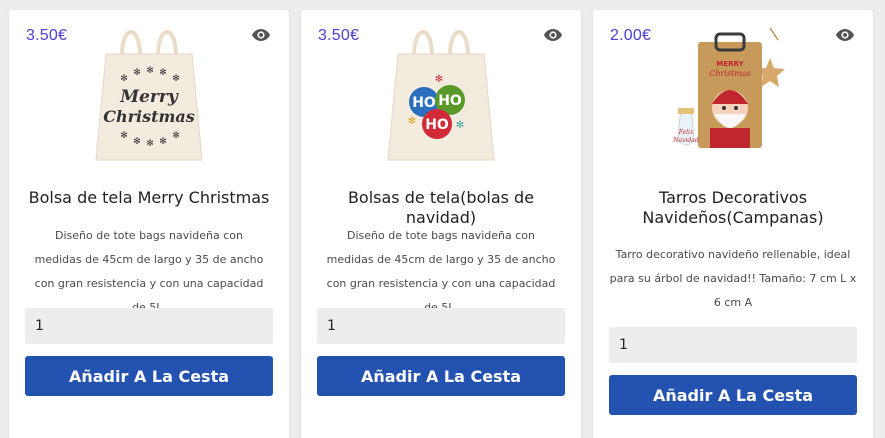 The width and height of the screenshot is (885, 438). What do you see at coordinates (733, 208) in the screenshot?
I see `product-title: Tarros Decorativos Navideños(Campanas)` at bounding box center [733, 208].